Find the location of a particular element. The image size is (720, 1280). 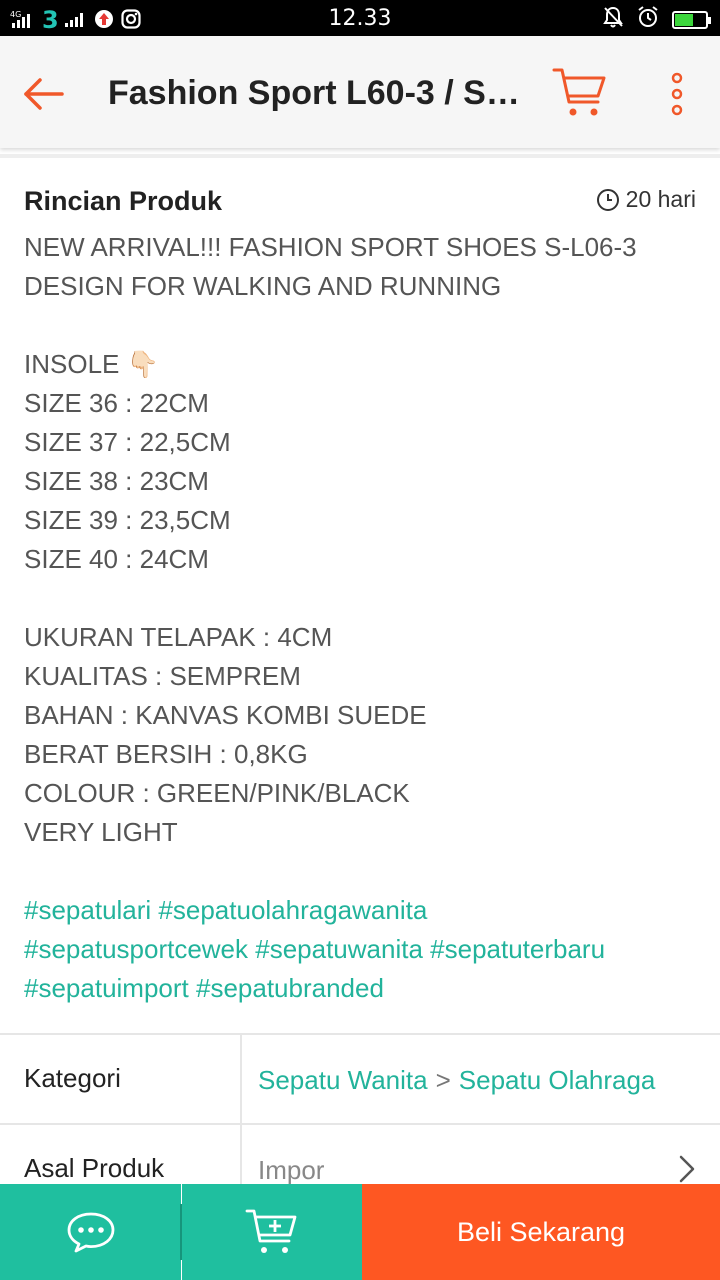

back-button is located at coordinates (44, 94).